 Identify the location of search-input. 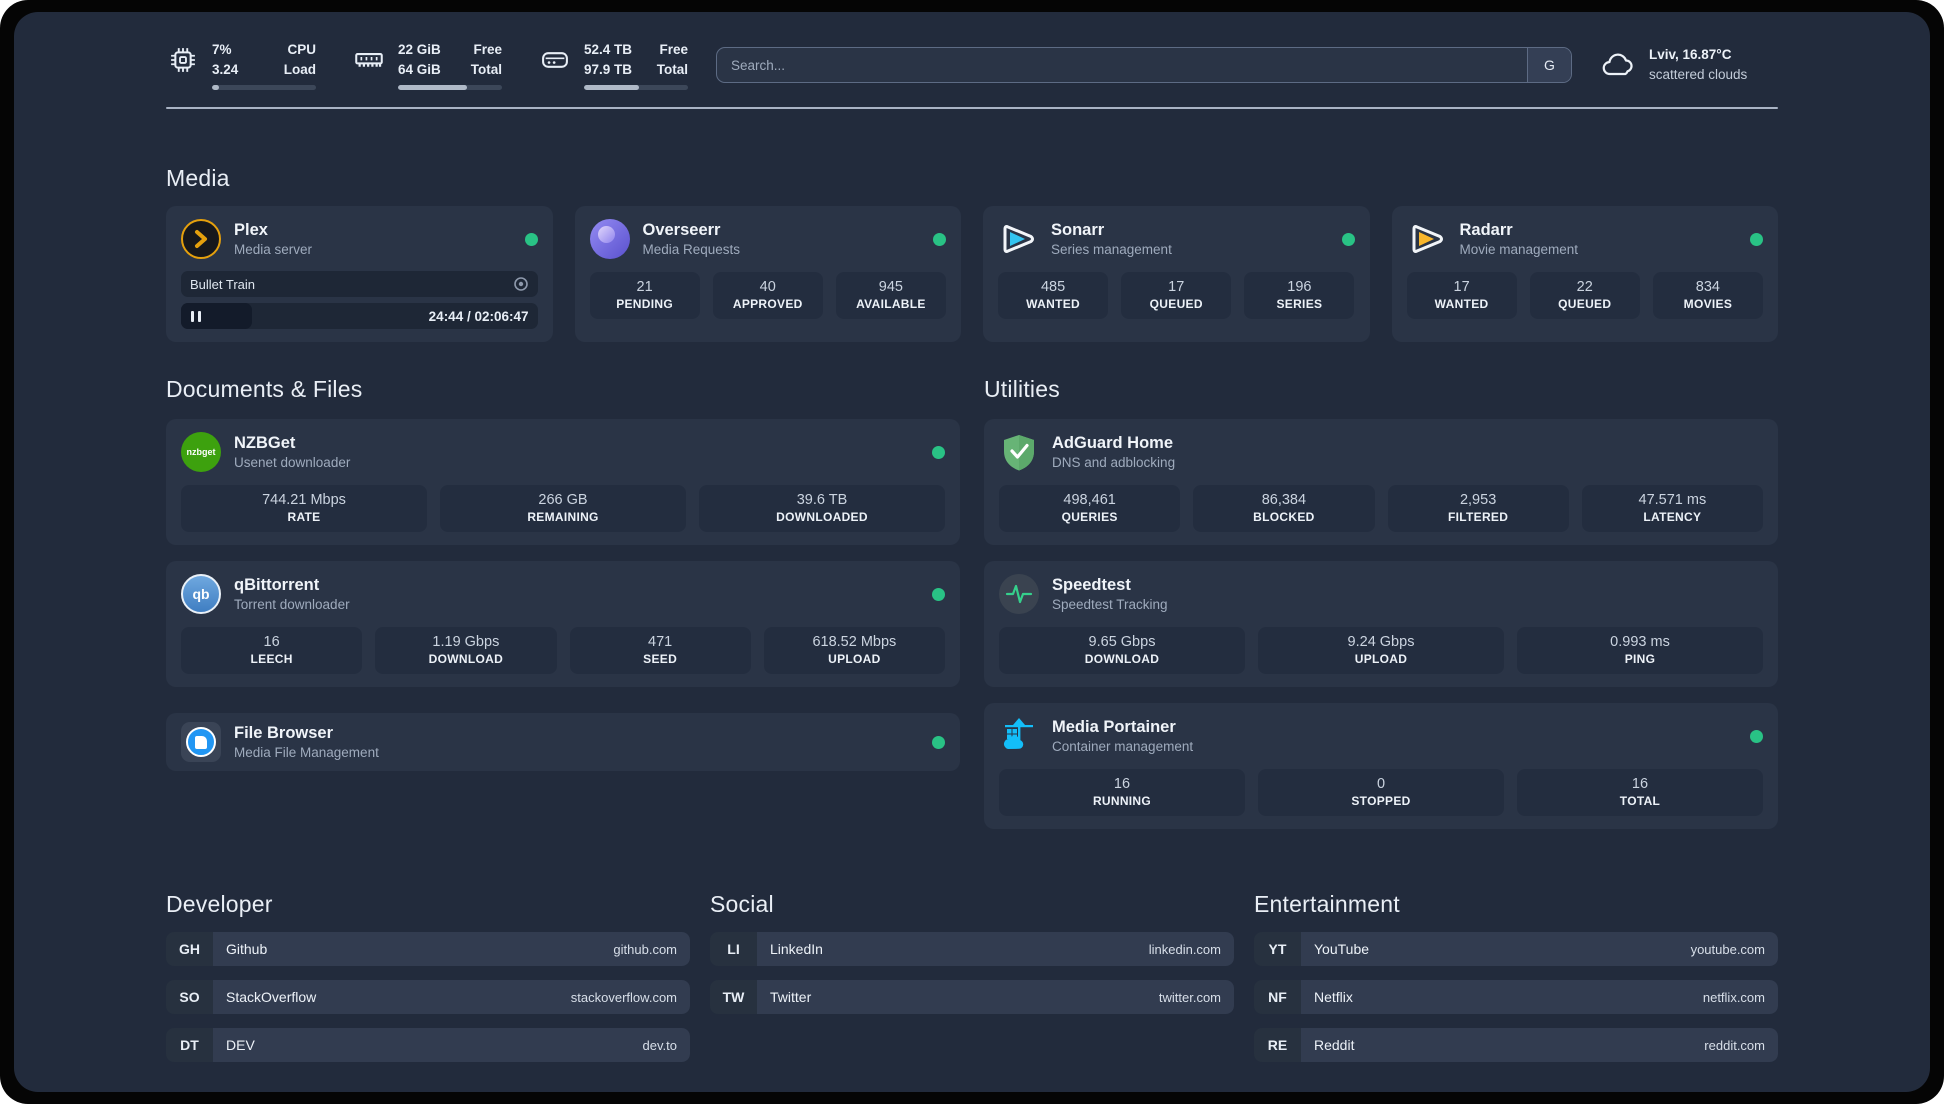
(1122, 65).